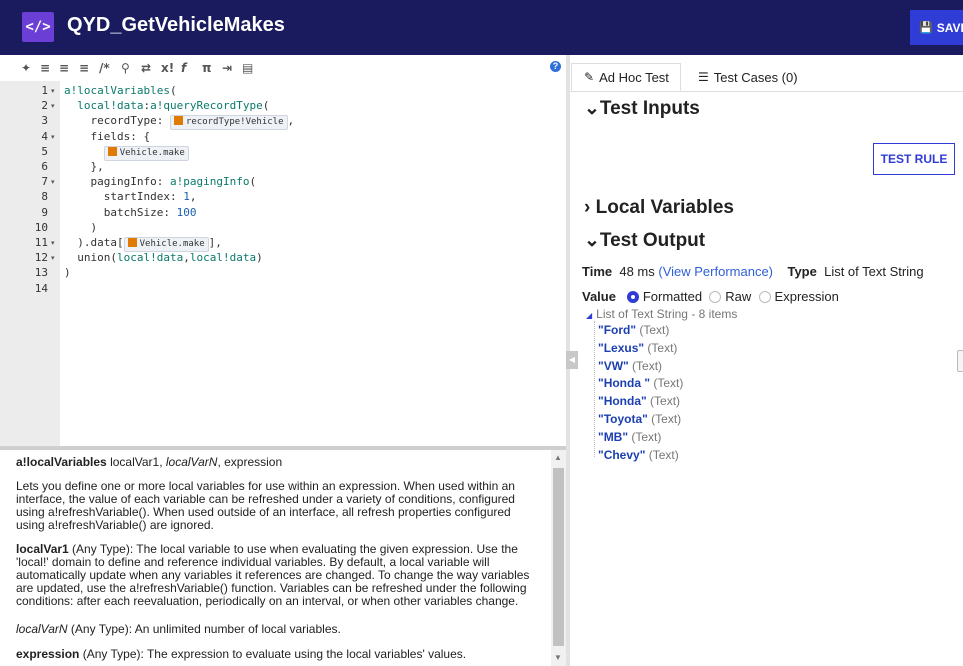  I want to click on code-line: batchSize: 100, so click(130, 212).